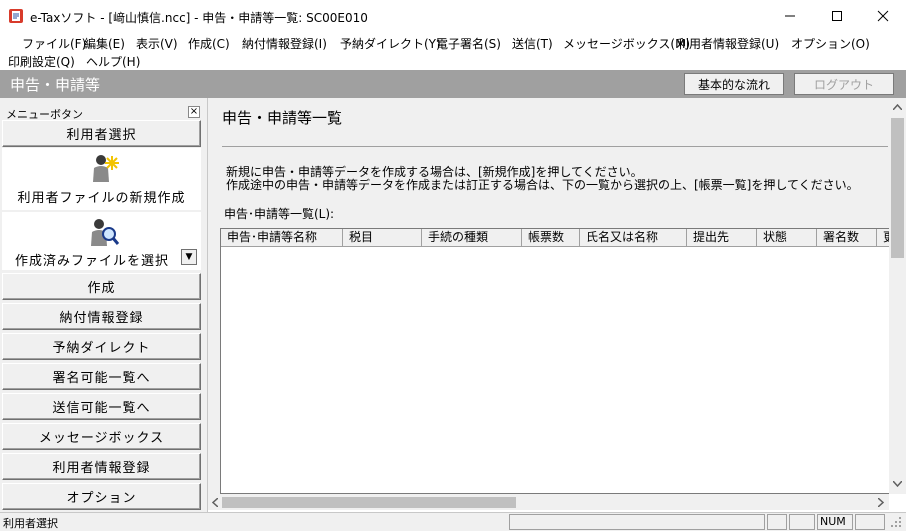  Describe the element at coordinates (106, 168) in the screenshot. I see `new-user-file-icon` at that location.